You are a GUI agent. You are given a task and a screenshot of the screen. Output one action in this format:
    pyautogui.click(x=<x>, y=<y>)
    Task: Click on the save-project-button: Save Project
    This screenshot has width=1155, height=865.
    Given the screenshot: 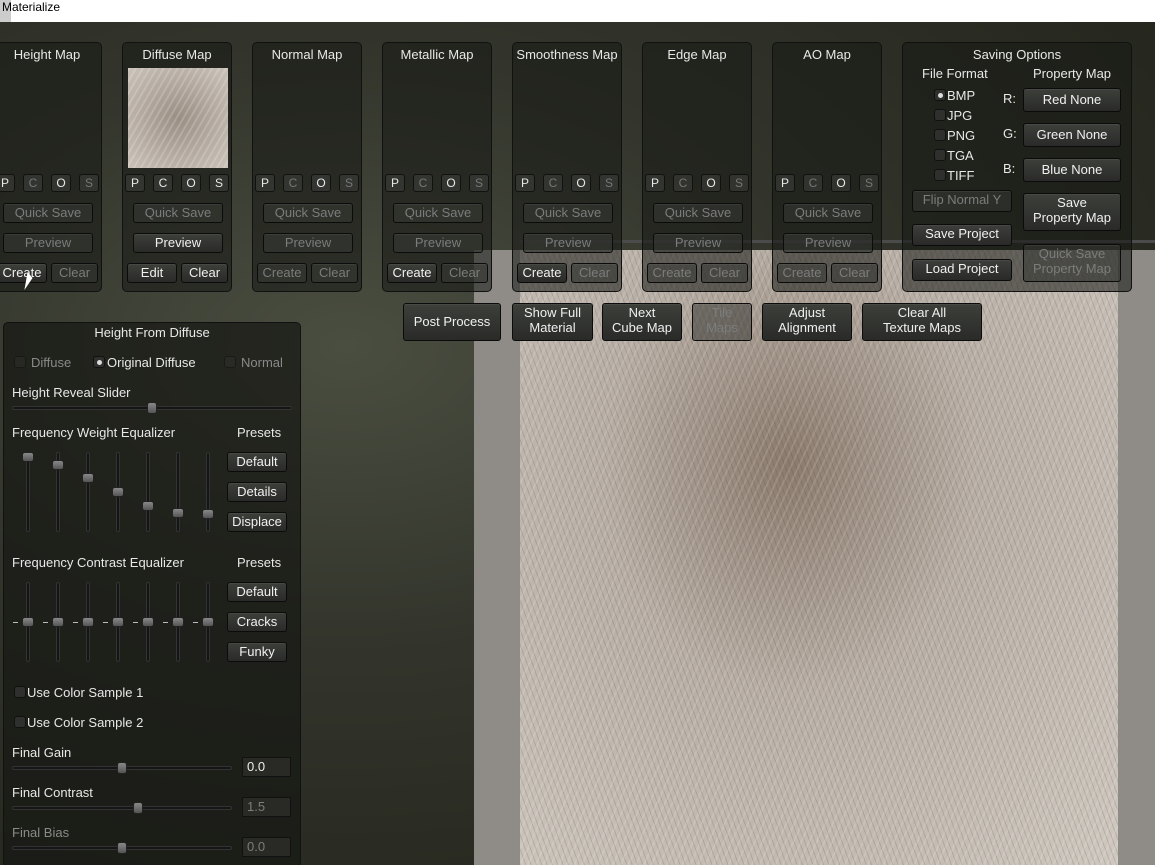 What is the action you would take?
    pyautogui.click(x=962, y=235)
    